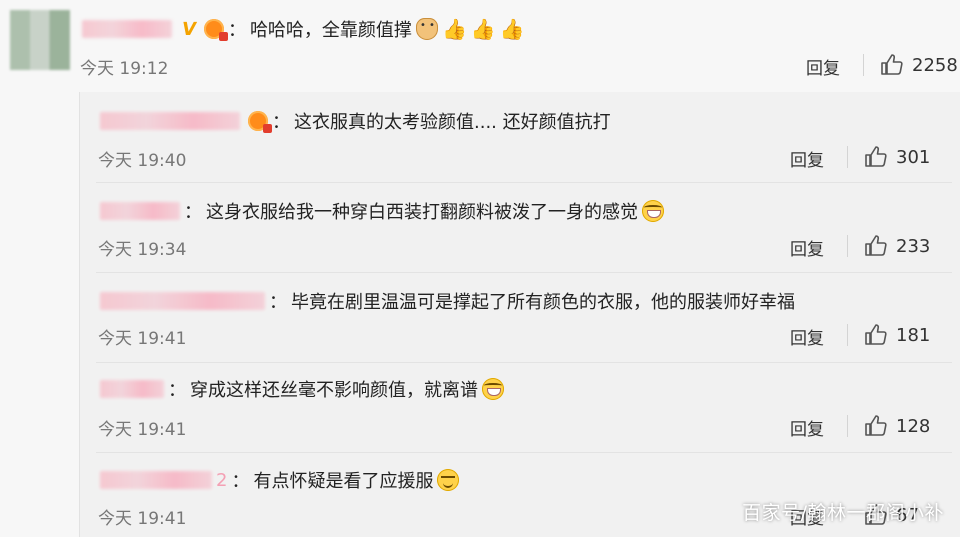  What do you see at coordinates (142, 250) in the screenshot?
I see `reply-time: 今天 19:34` at bounding box center [142, 250].